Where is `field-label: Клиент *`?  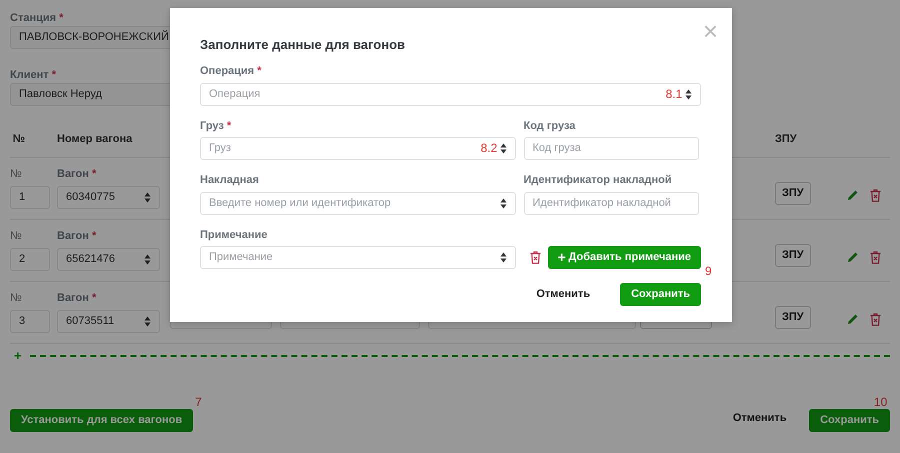 field-label: Клиент * is located at coordinates (33, 75).